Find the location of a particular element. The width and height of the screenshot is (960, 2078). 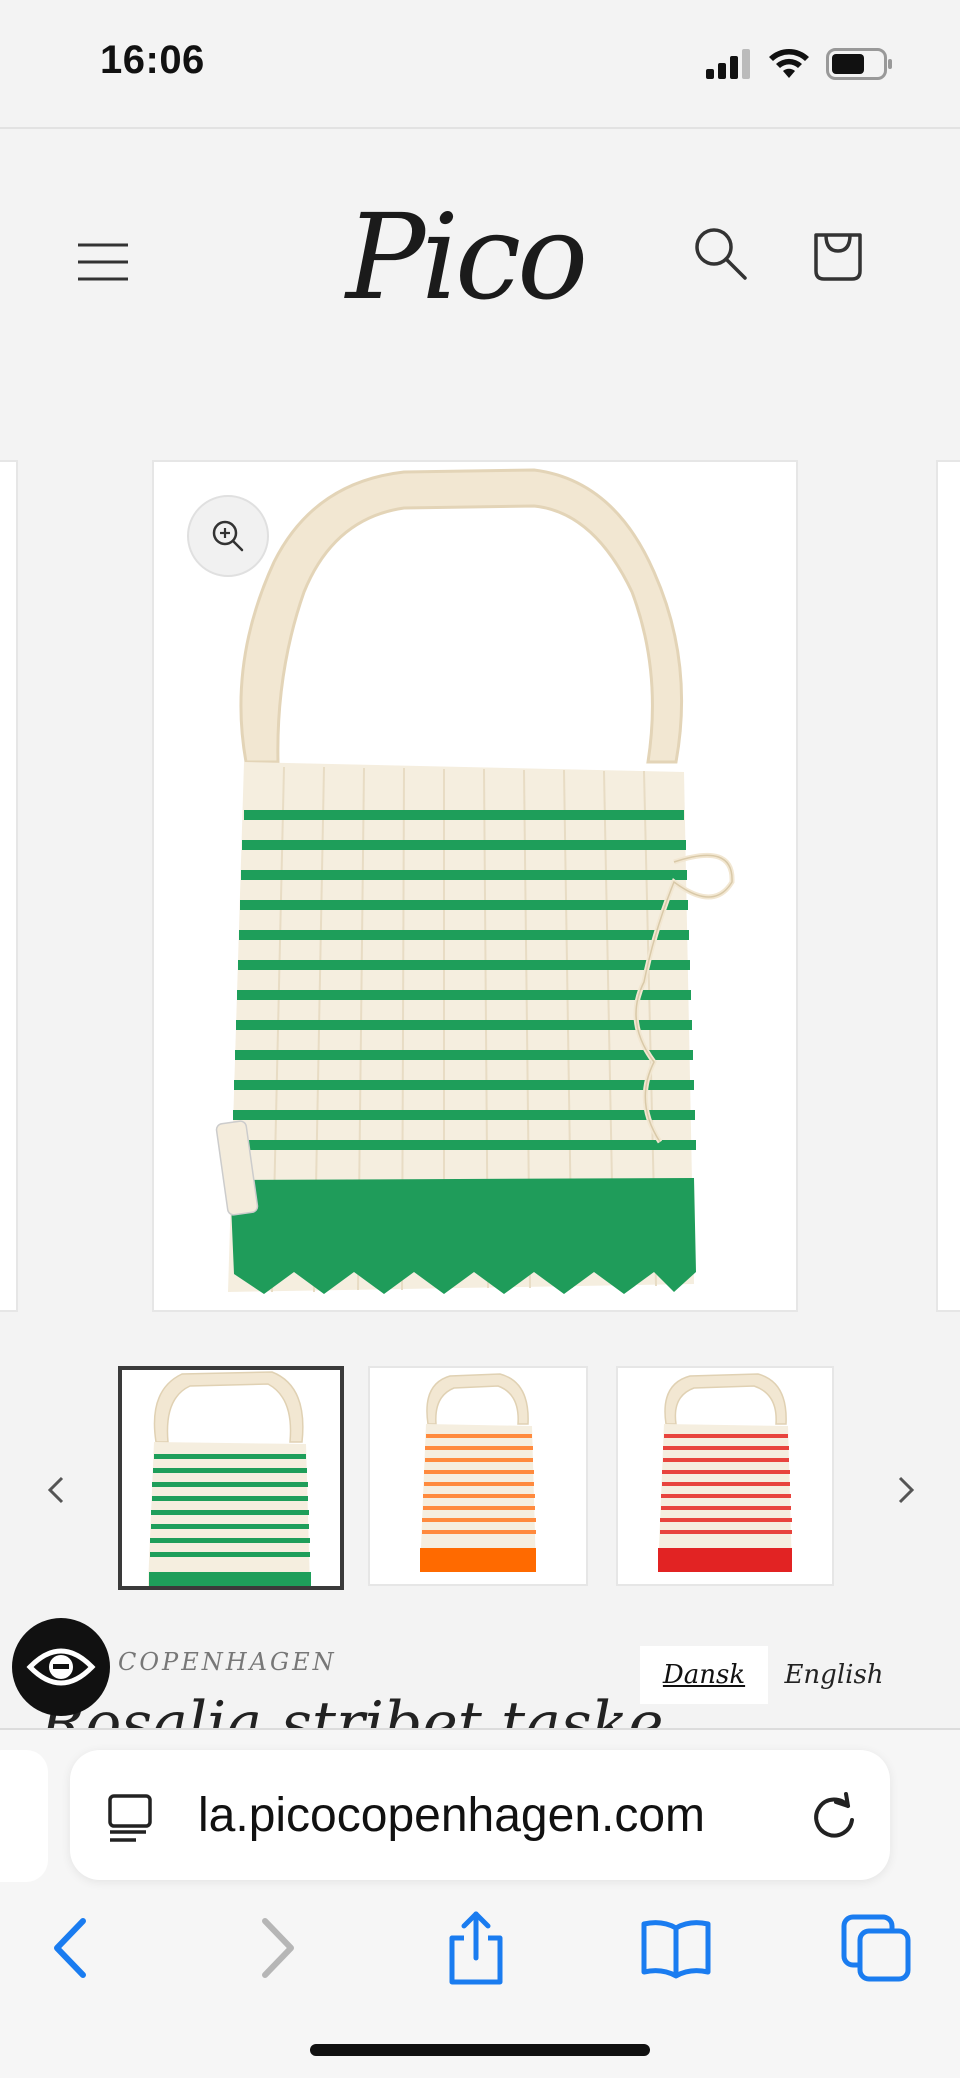

chevron-right-icon is located at coordinates (906, 1490).